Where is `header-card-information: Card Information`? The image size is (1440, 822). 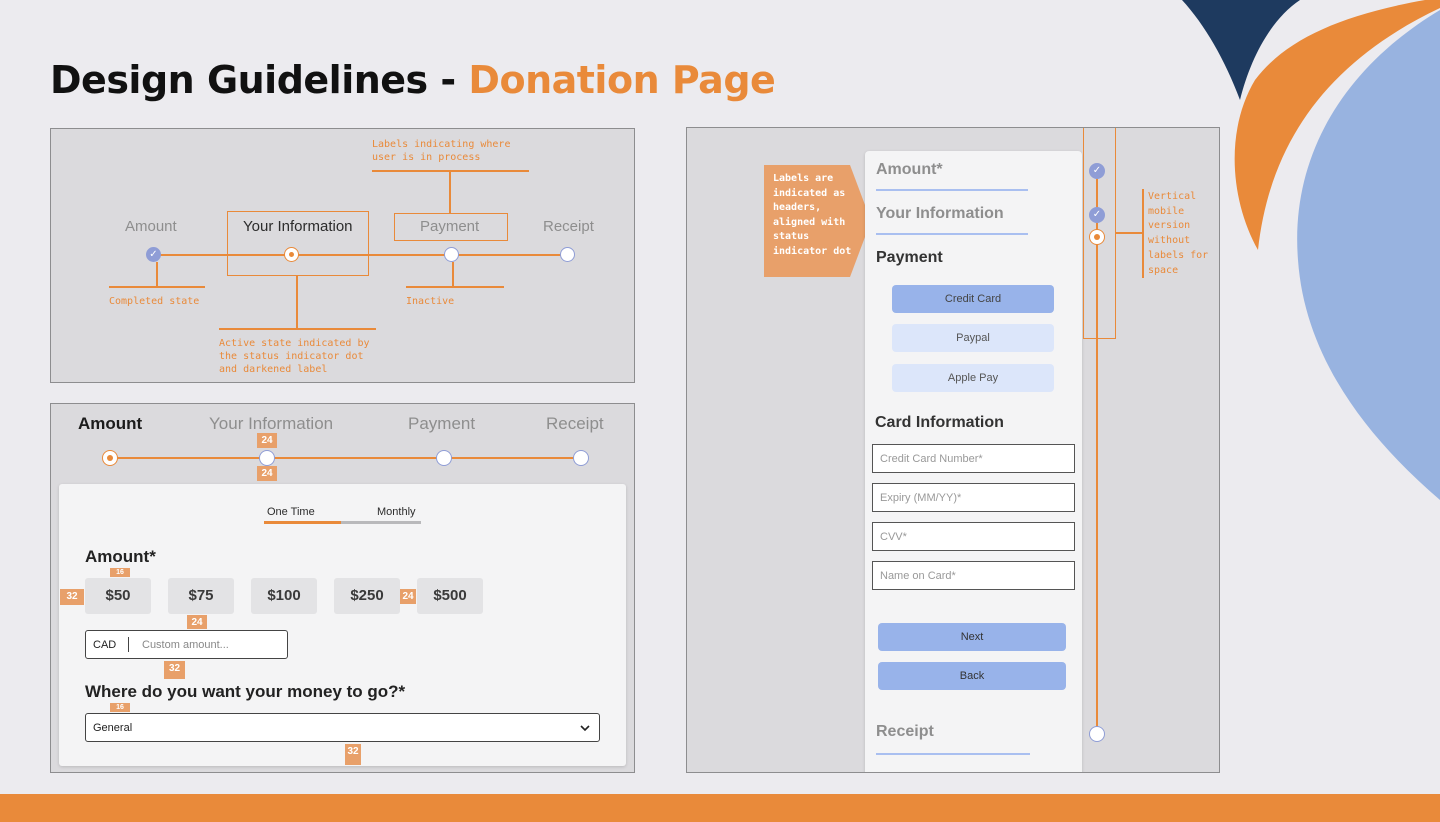 header-card-information: Card Information is located at coordinates (939, 422).